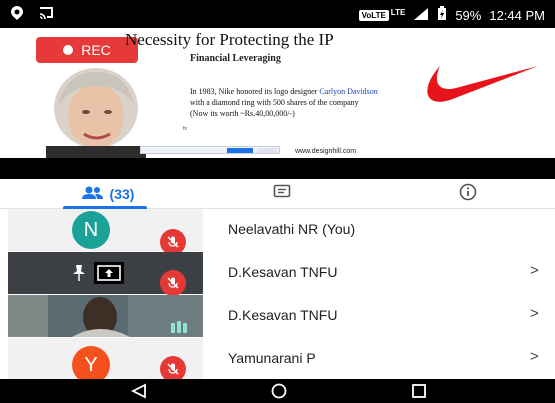 The image size is (555, 403). I want to click on screen-share-banner, so click(210, 150).